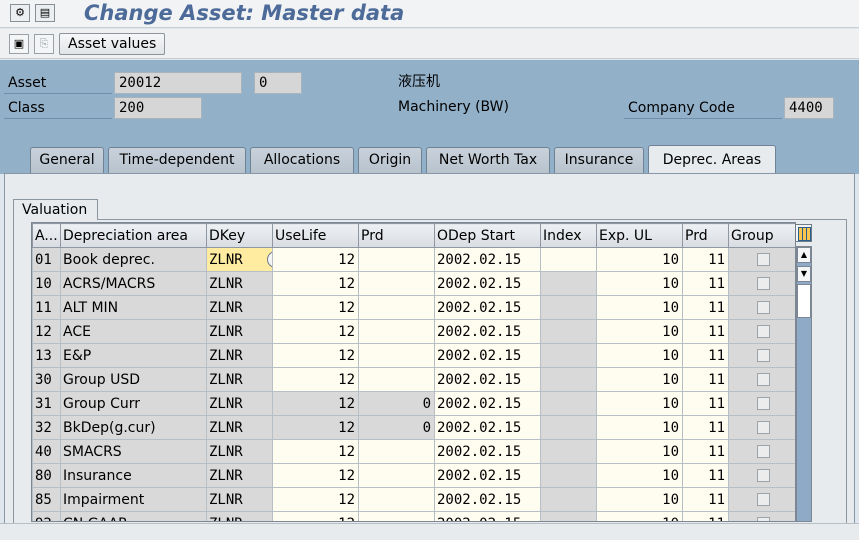 The image size is (859, 540). Describe the element at coordinates (278, 83) in the screenshot. I see `asset-subnumber-field: 0` at that location.